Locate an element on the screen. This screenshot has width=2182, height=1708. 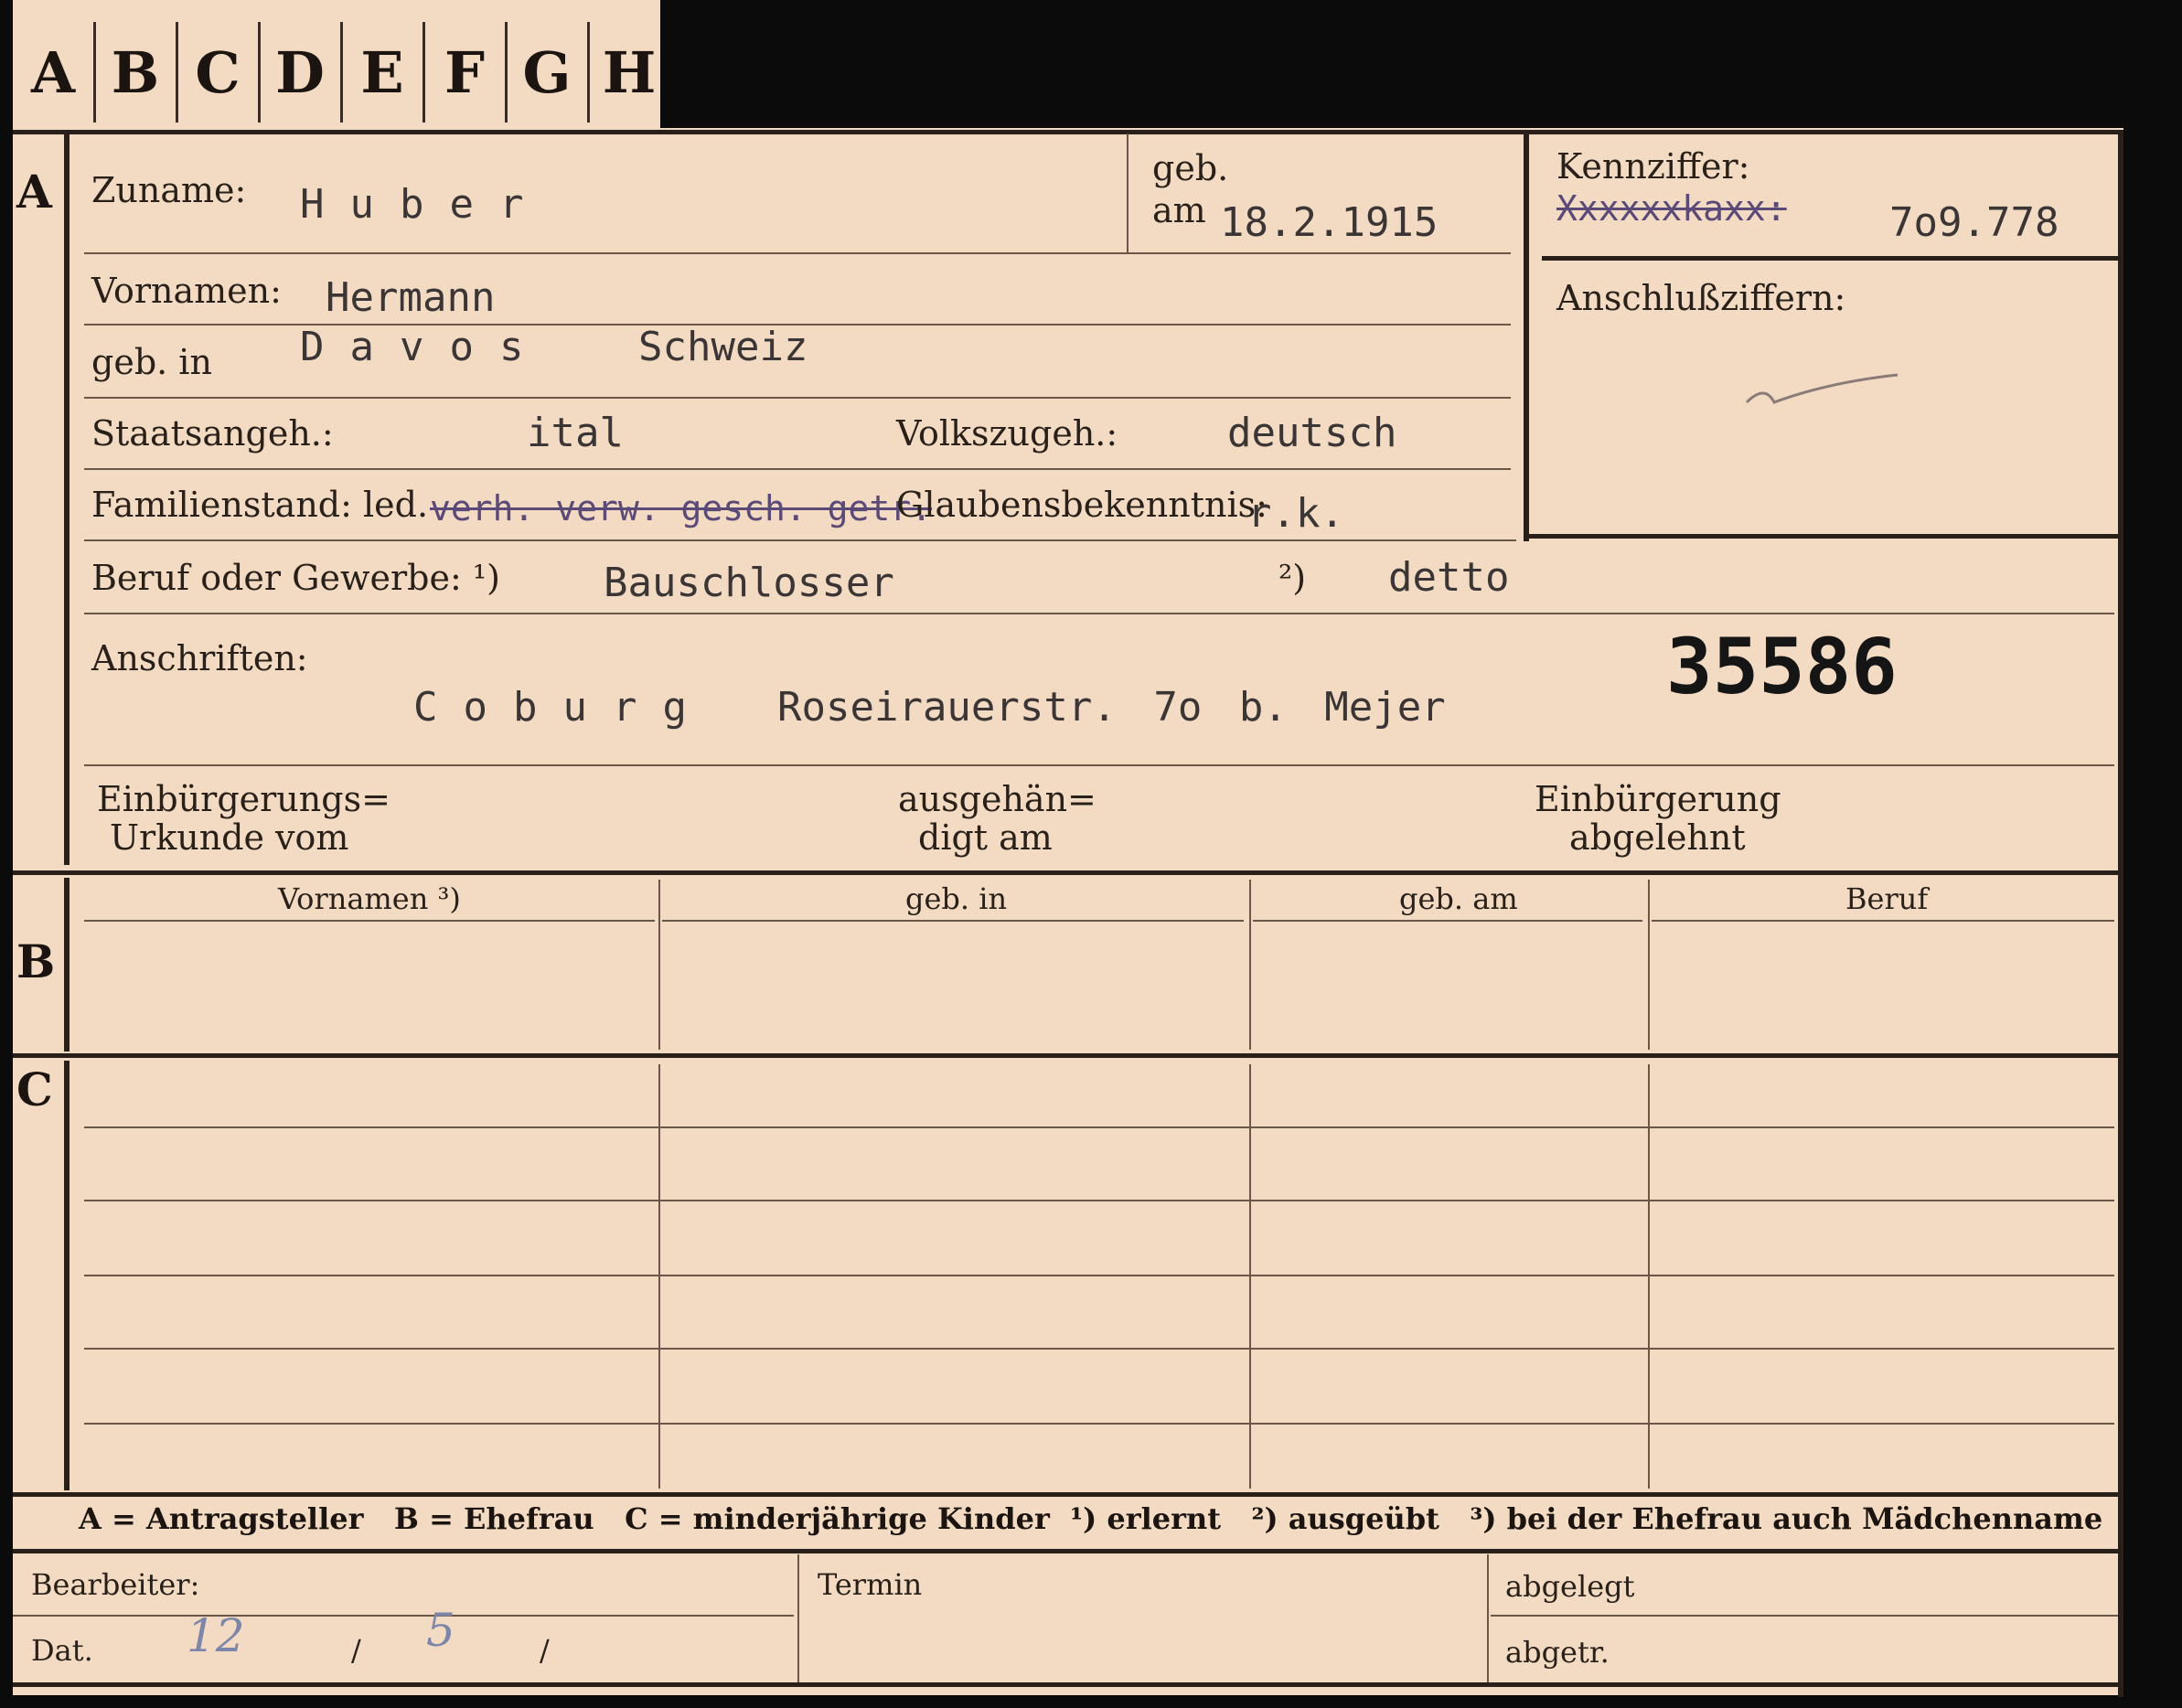
staatsangeh-value: ital is located at coordinates (575, 433).